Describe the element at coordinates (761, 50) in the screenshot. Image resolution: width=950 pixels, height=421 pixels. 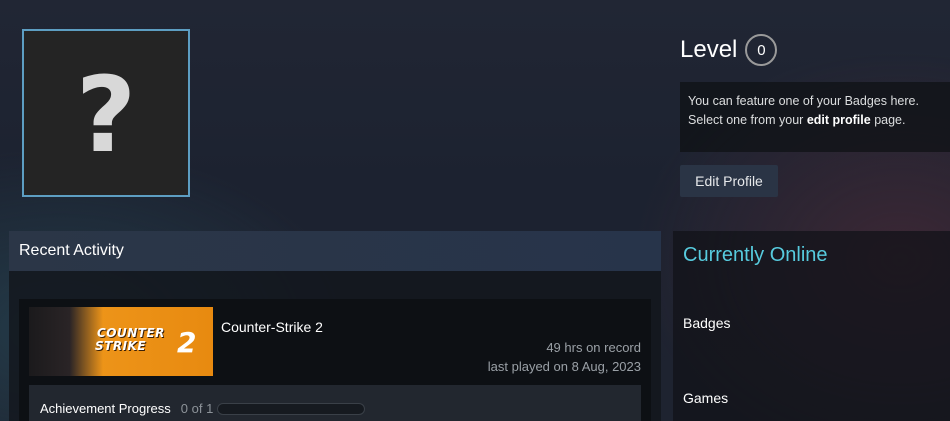
I see `level-badge: 0` at that location.